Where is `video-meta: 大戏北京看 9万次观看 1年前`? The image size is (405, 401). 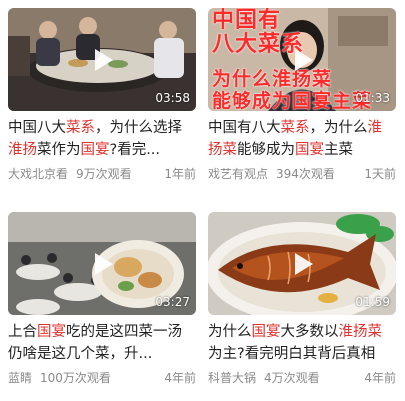
video-meta: 大戏北京看 9万次观看 1年前 is located at coordinates (102, 174).